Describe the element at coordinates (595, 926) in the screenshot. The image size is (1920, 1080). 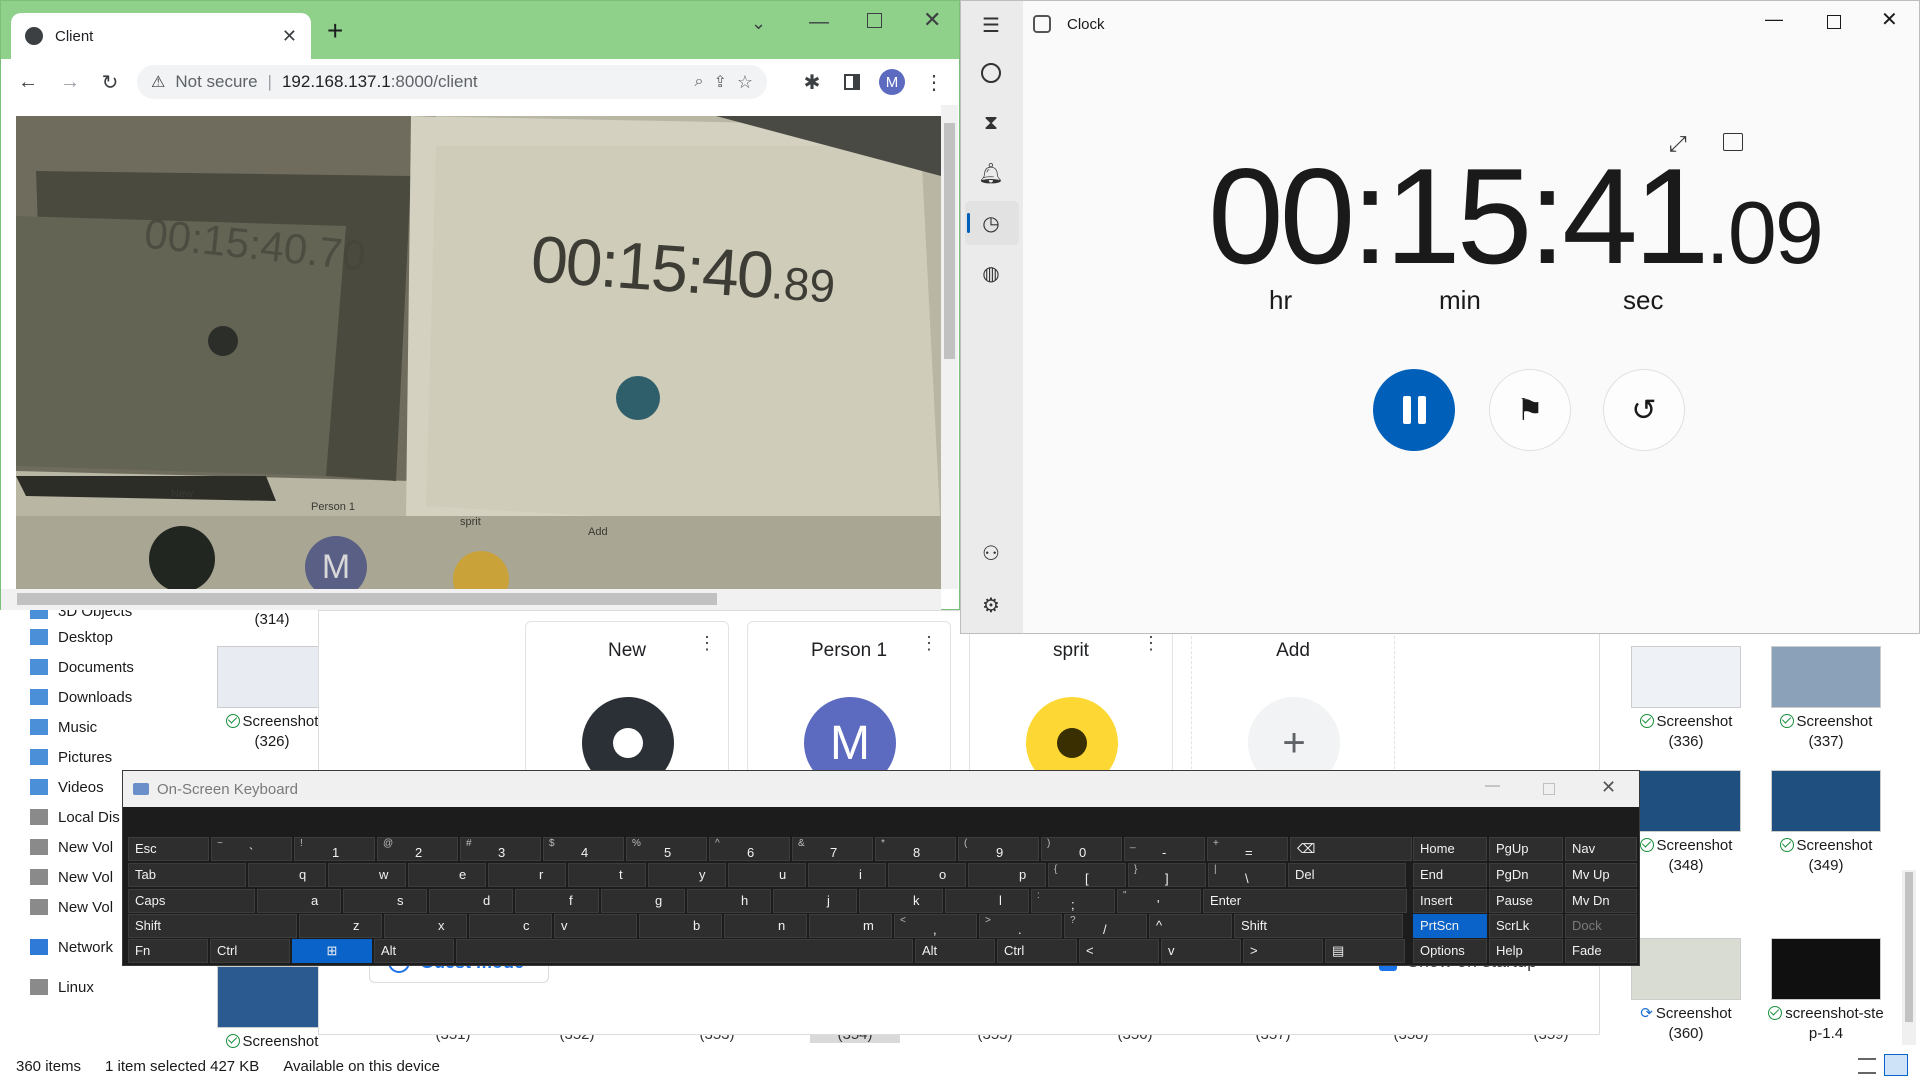
I see `key: v` at that location.